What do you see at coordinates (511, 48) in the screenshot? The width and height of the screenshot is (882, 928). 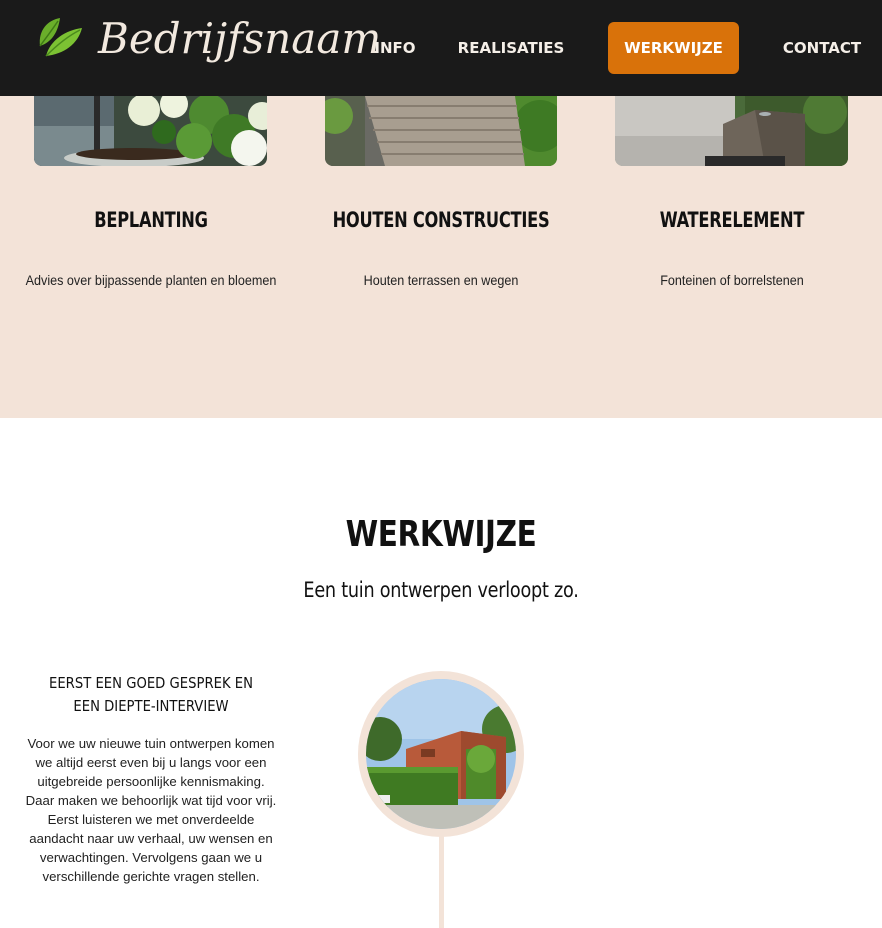 I see `nav-realisaties: REALISATIES` at bounding box center [511, 48].